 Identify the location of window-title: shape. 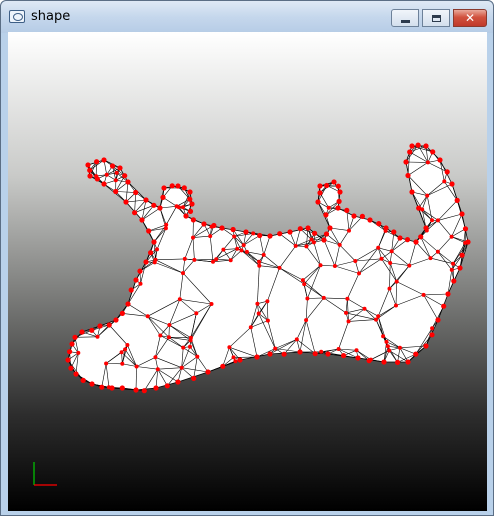
(51, 16).